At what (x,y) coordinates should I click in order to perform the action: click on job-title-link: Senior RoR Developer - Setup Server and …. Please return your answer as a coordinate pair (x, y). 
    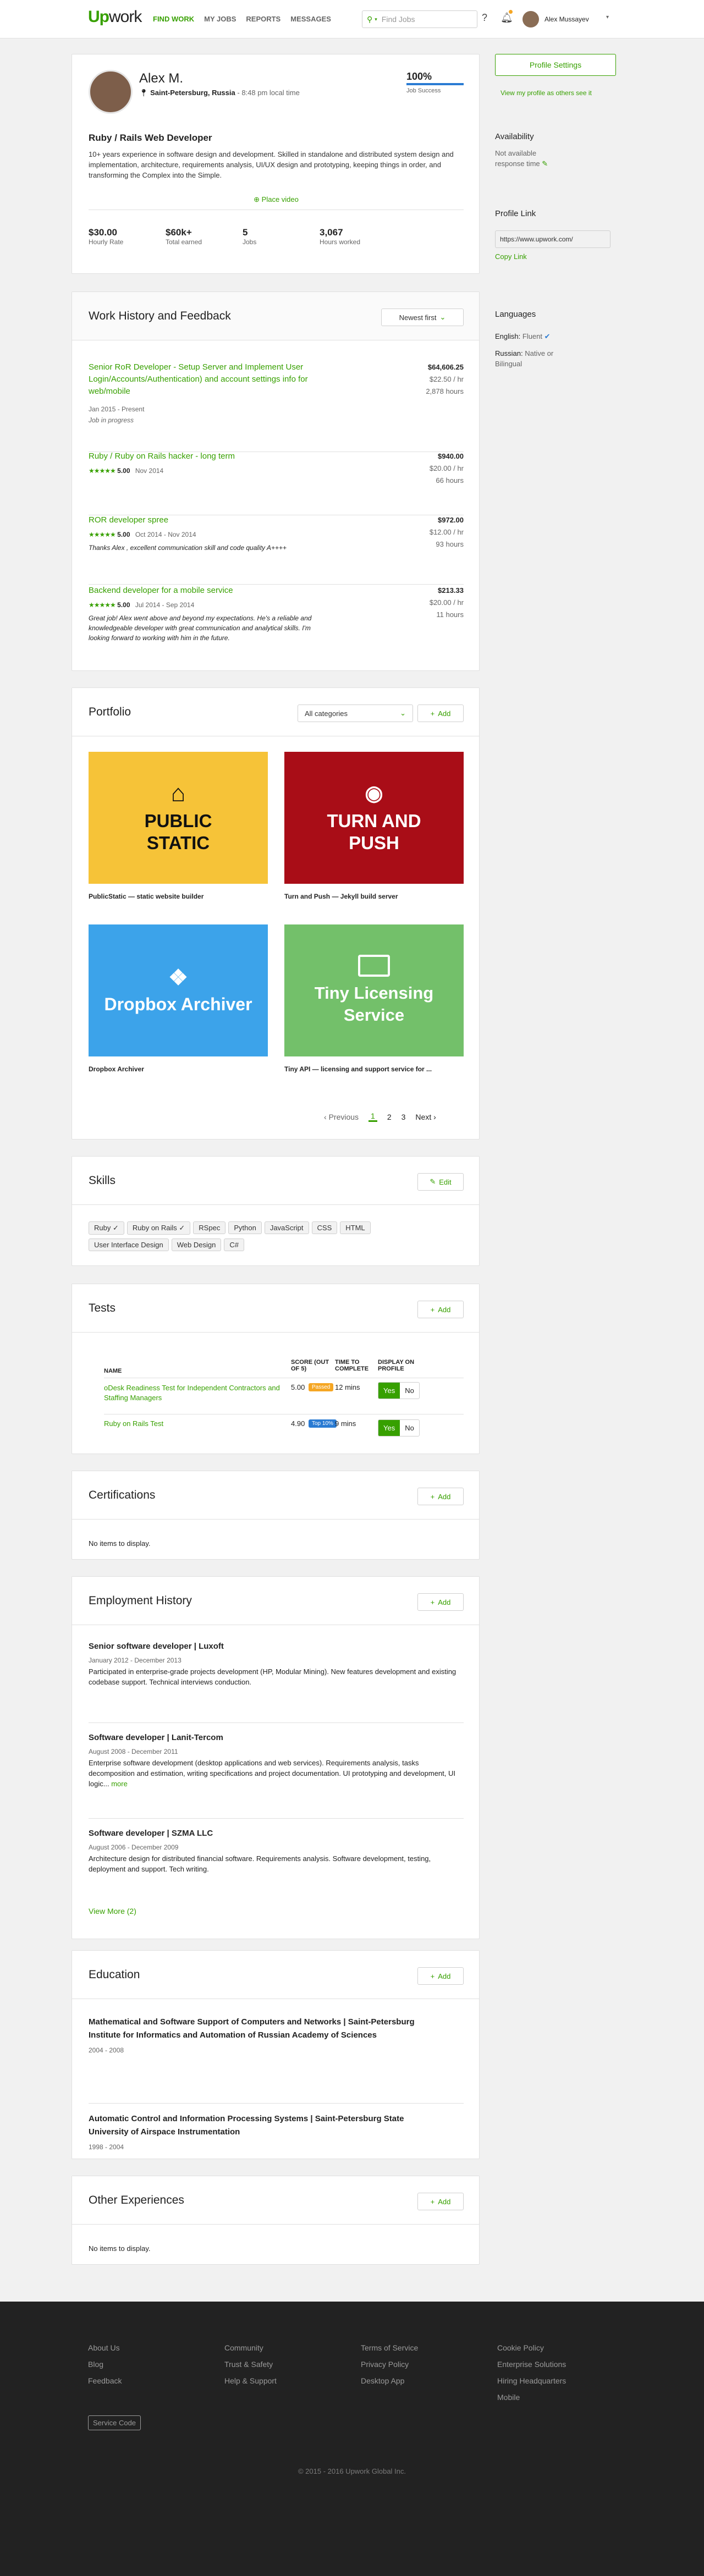
    Looking at the image, I should click on (210, 379).